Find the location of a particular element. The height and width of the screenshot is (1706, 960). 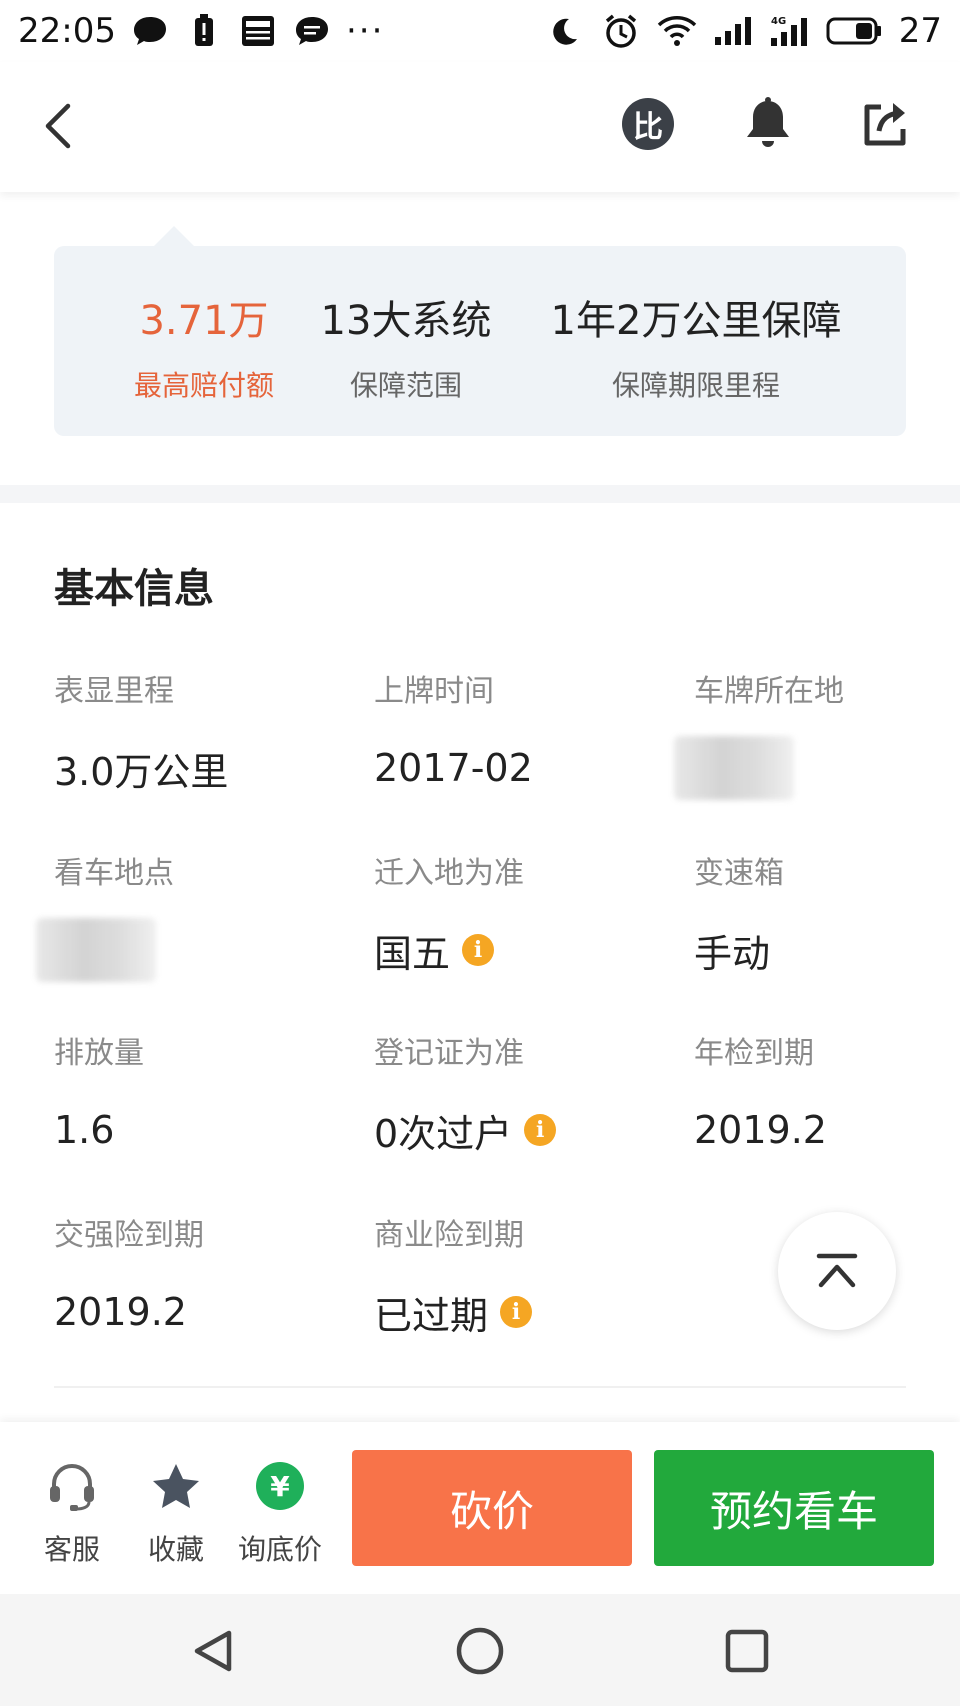

info-value: 3.0万公里 is located at coordinates (204, 769).